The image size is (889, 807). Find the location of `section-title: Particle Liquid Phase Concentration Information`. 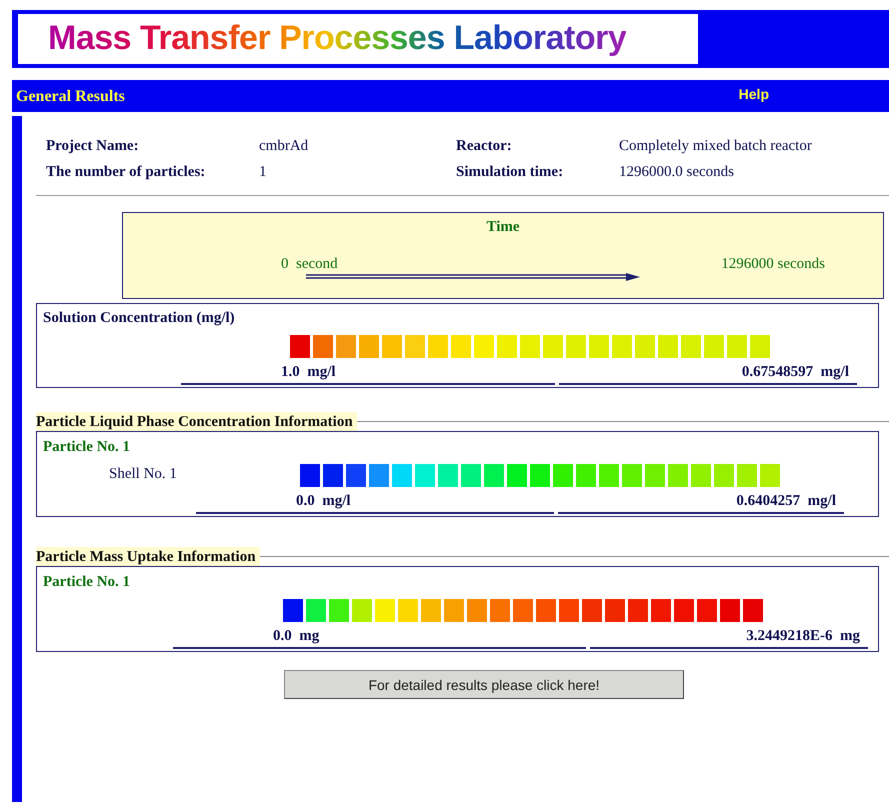

section-title: Particle Liquid Phase Concentration Information is located at coordinates (196, 421).